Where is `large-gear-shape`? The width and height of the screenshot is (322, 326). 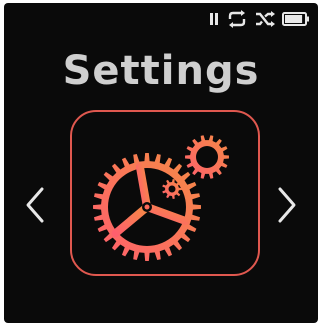 large-gear-shape is located at coordinates (147, 207).